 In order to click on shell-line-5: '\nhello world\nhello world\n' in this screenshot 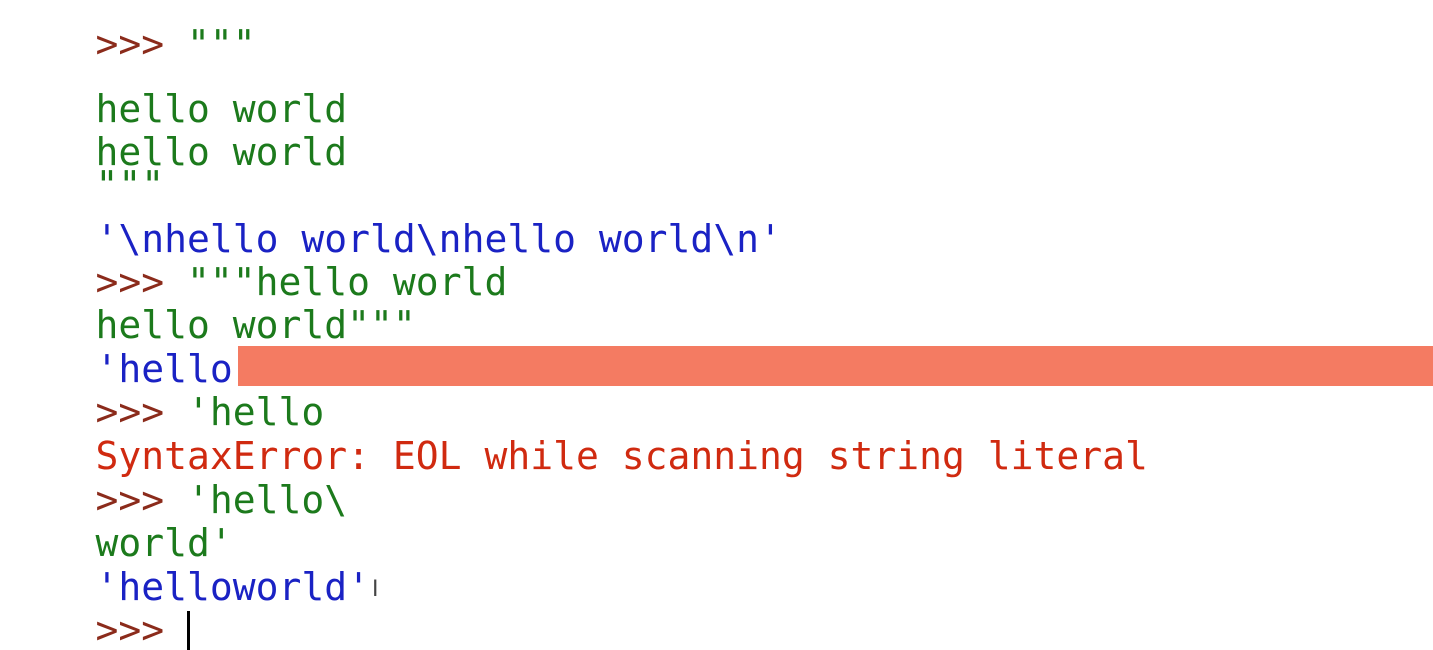, I will do `click(393, 217)`.